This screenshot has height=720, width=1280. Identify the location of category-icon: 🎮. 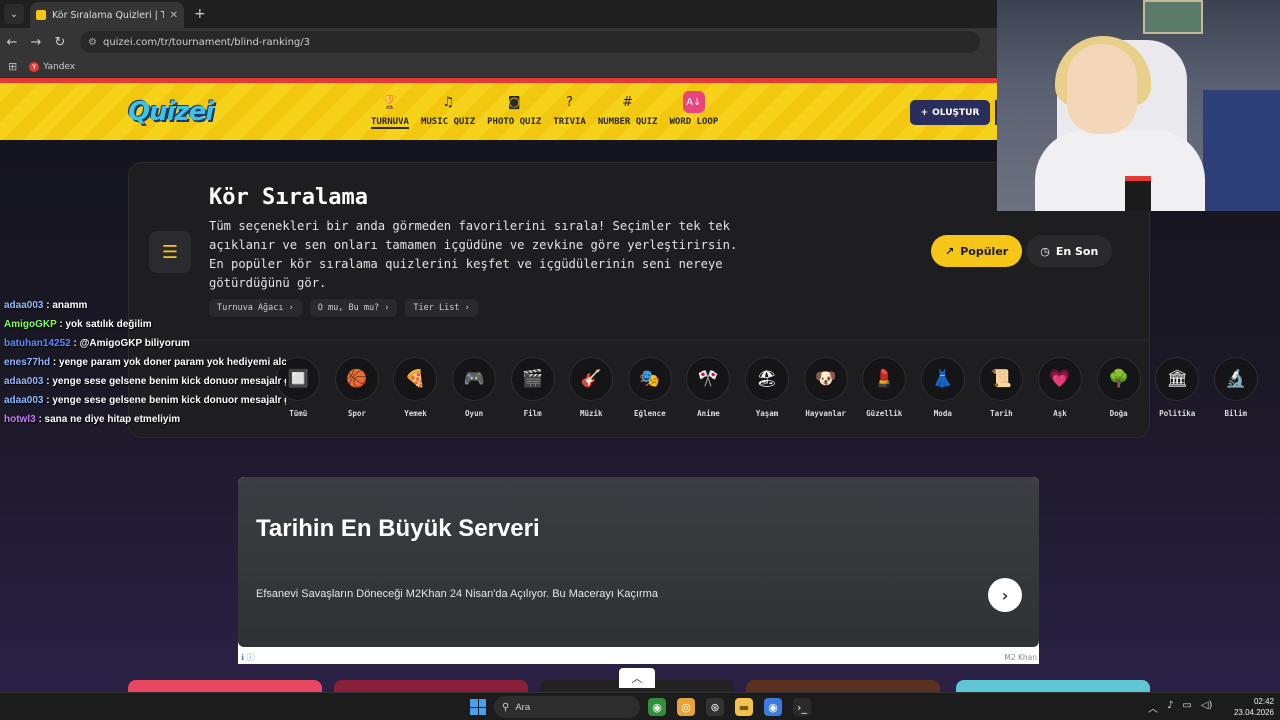
(474, 379).